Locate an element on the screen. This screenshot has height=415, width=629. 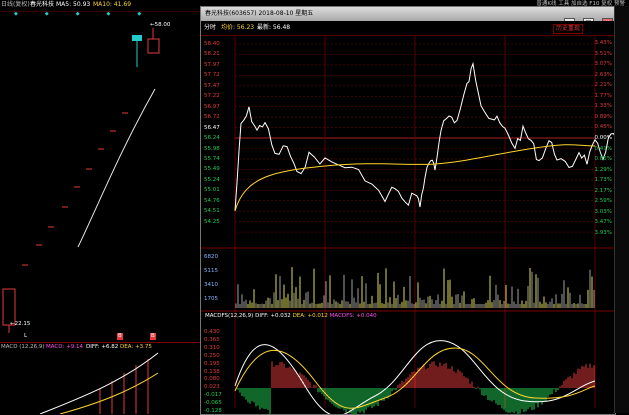
pct-tick-label: 2.59% is located at coordinates (603, 201).